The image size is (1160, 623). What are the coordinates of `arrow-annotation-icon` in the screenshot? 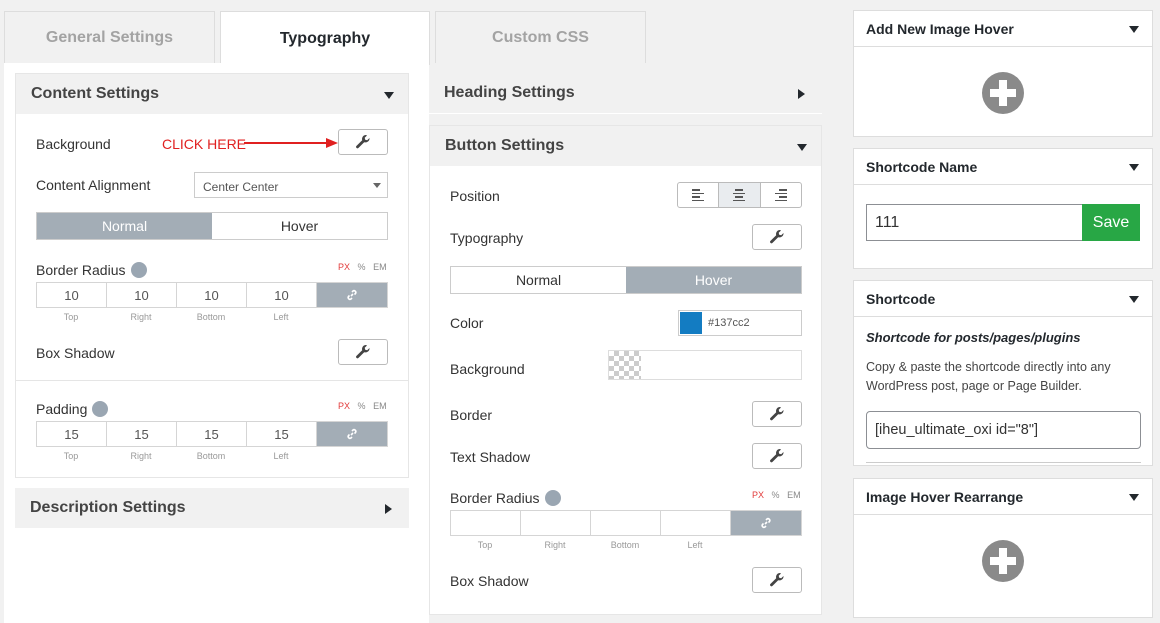 It's located at (291, 143).